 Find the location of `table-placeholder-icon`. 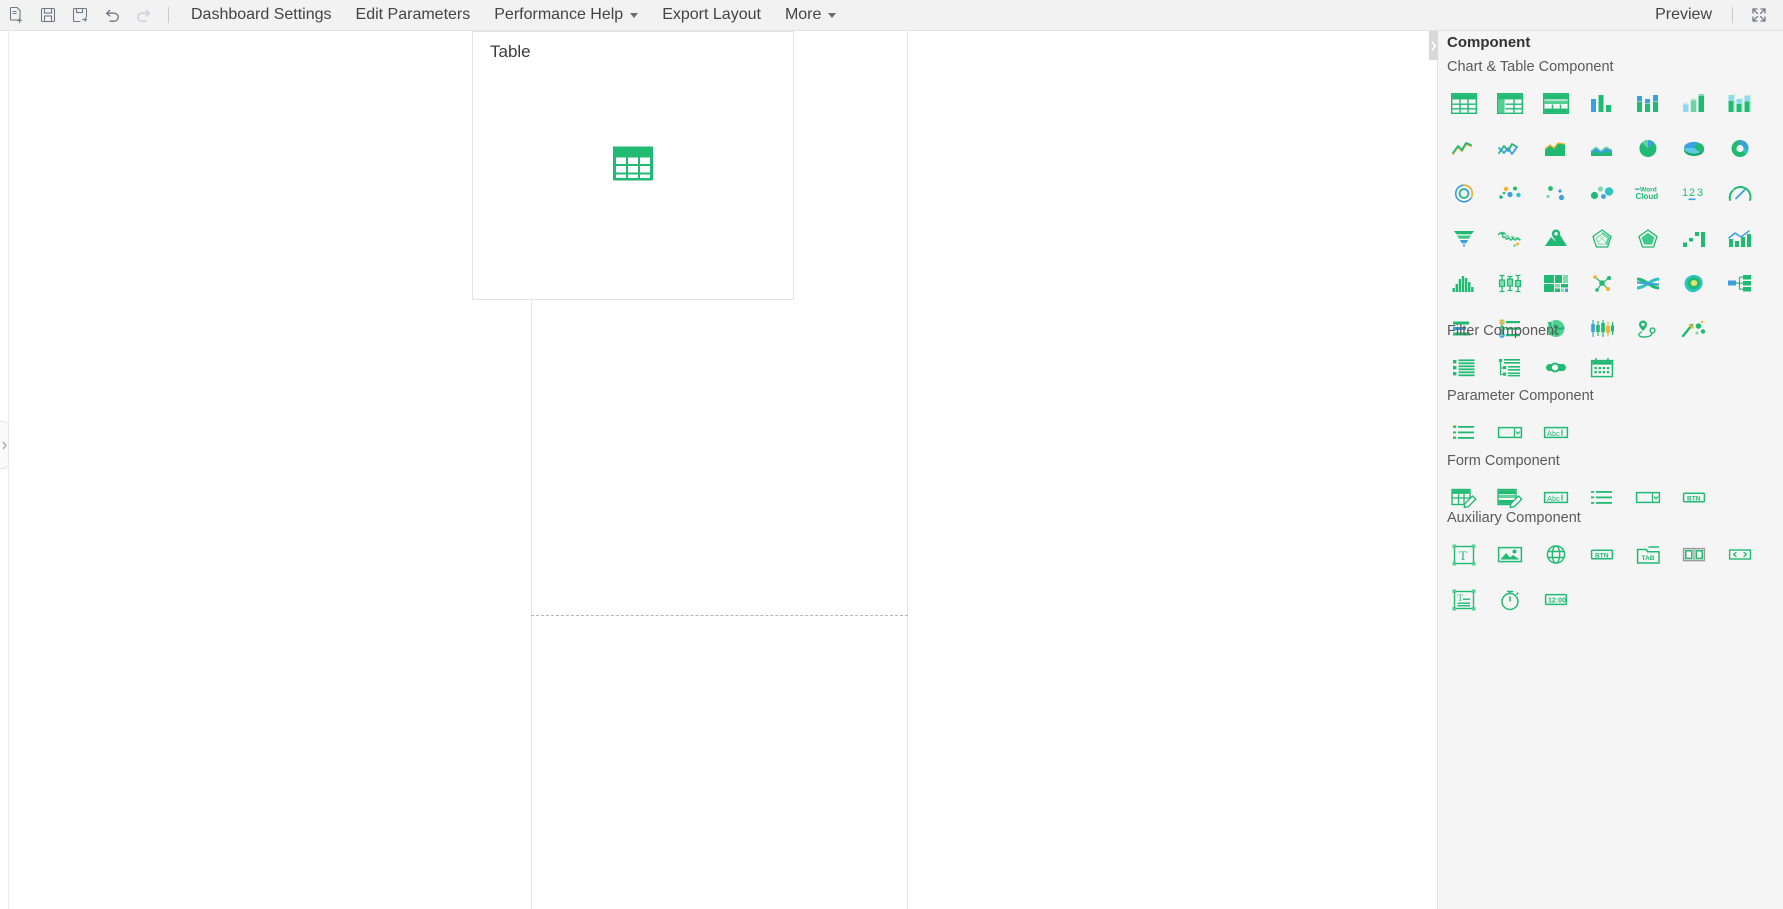

table-placeholder-icon is located at coordinates (633, 165).